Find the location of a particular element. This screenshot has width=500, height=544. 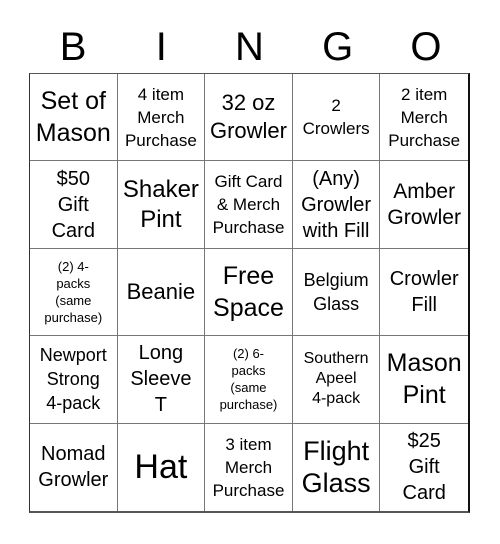

bingo-header: B I N G O is located at coordinates (249, 47).